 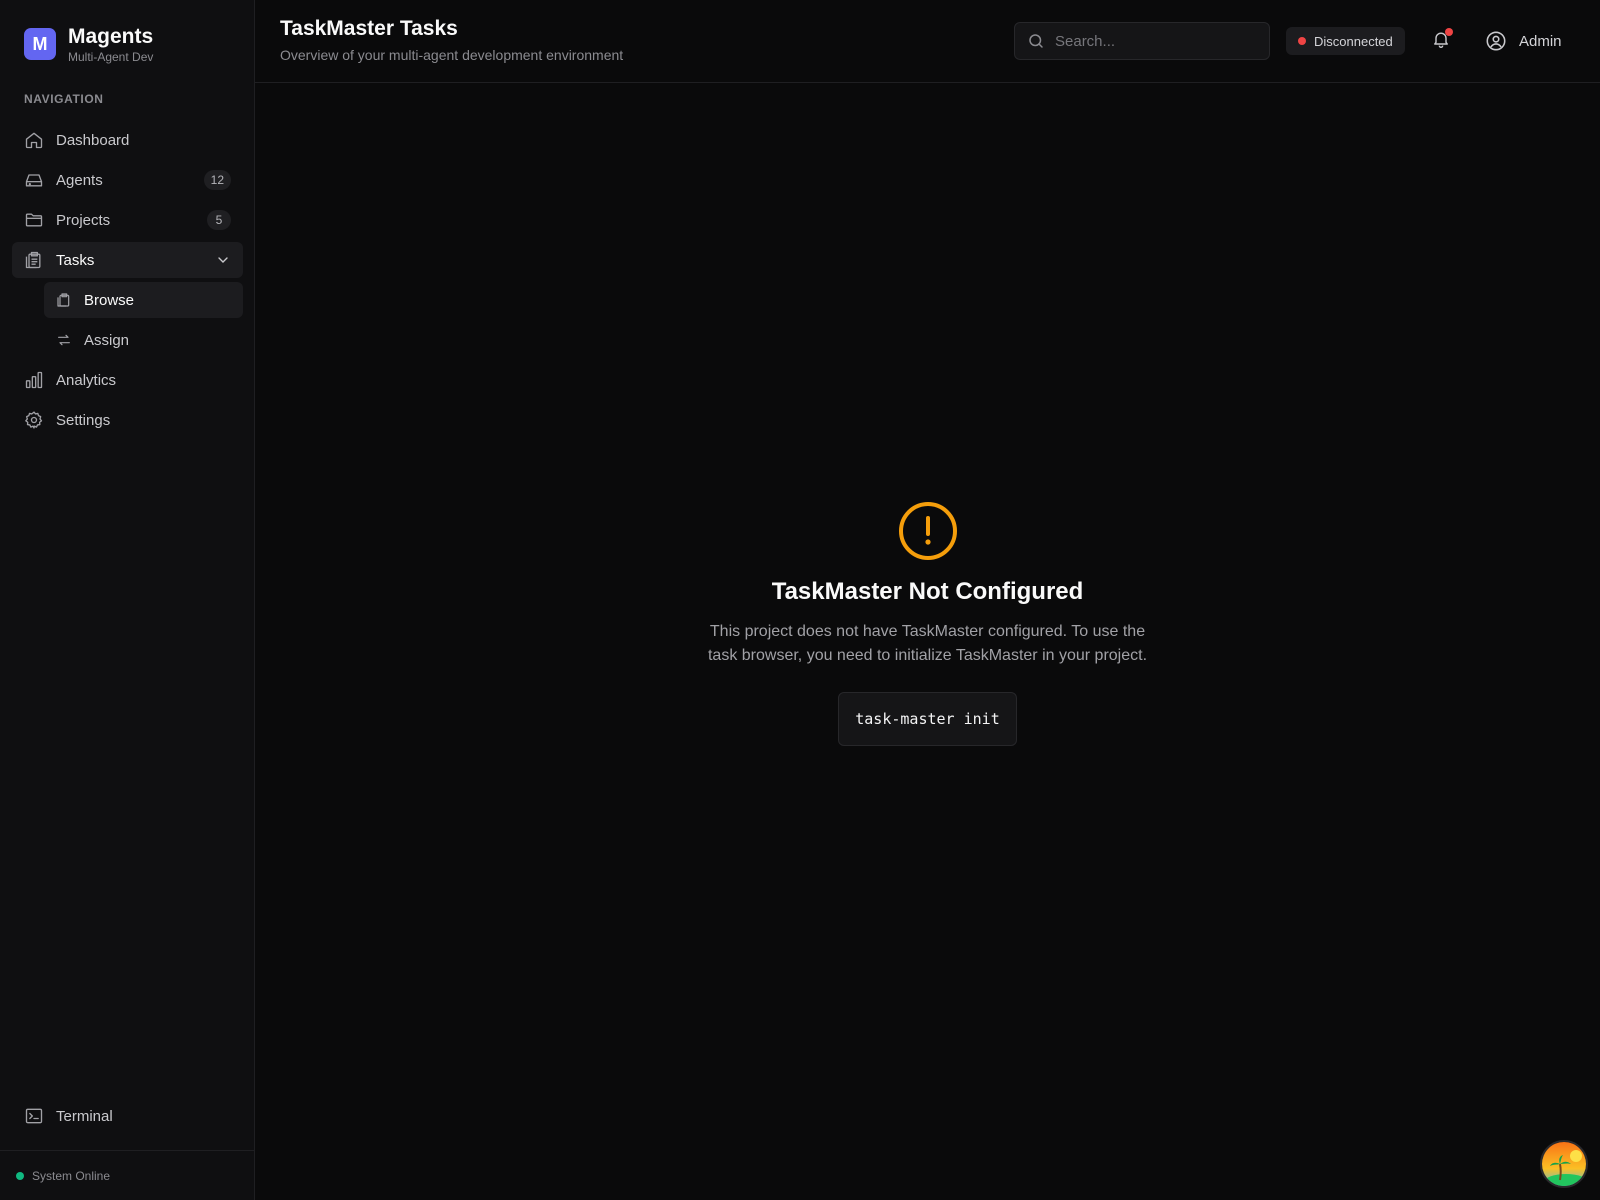 What do you see at coordinates (83, 420) in the screenshot?
I see `sidebar-item-label: Settings` at bounding box center [83, 420].